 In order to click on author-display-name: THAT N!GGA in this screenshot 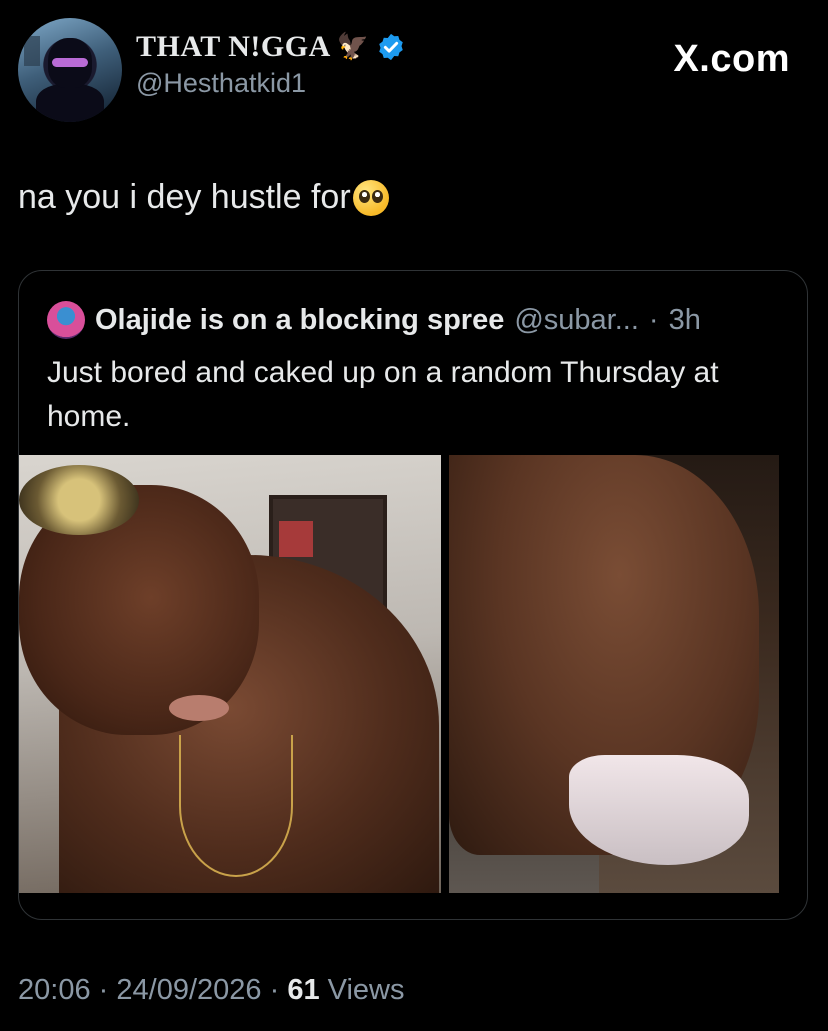, I will do `click(233, 47)`.